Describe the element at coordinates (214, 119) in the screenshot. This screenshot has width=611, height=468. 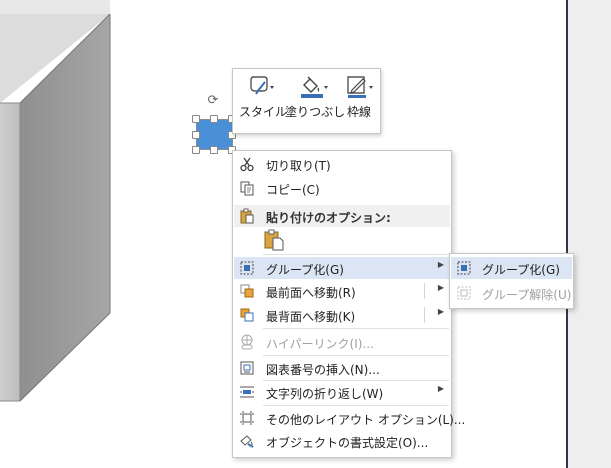
I see `resize-handle-n` at that location.